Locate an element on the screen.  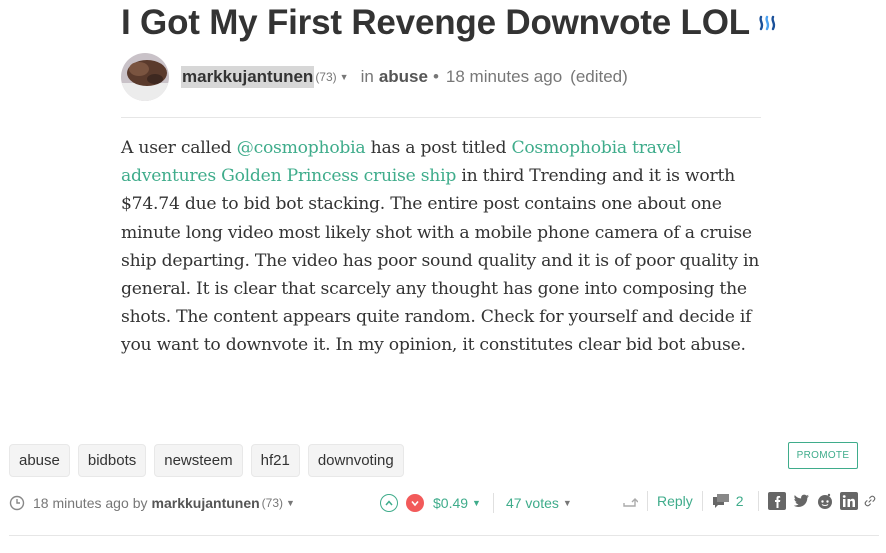
resteem-icon is located at coordinates (630, 501).